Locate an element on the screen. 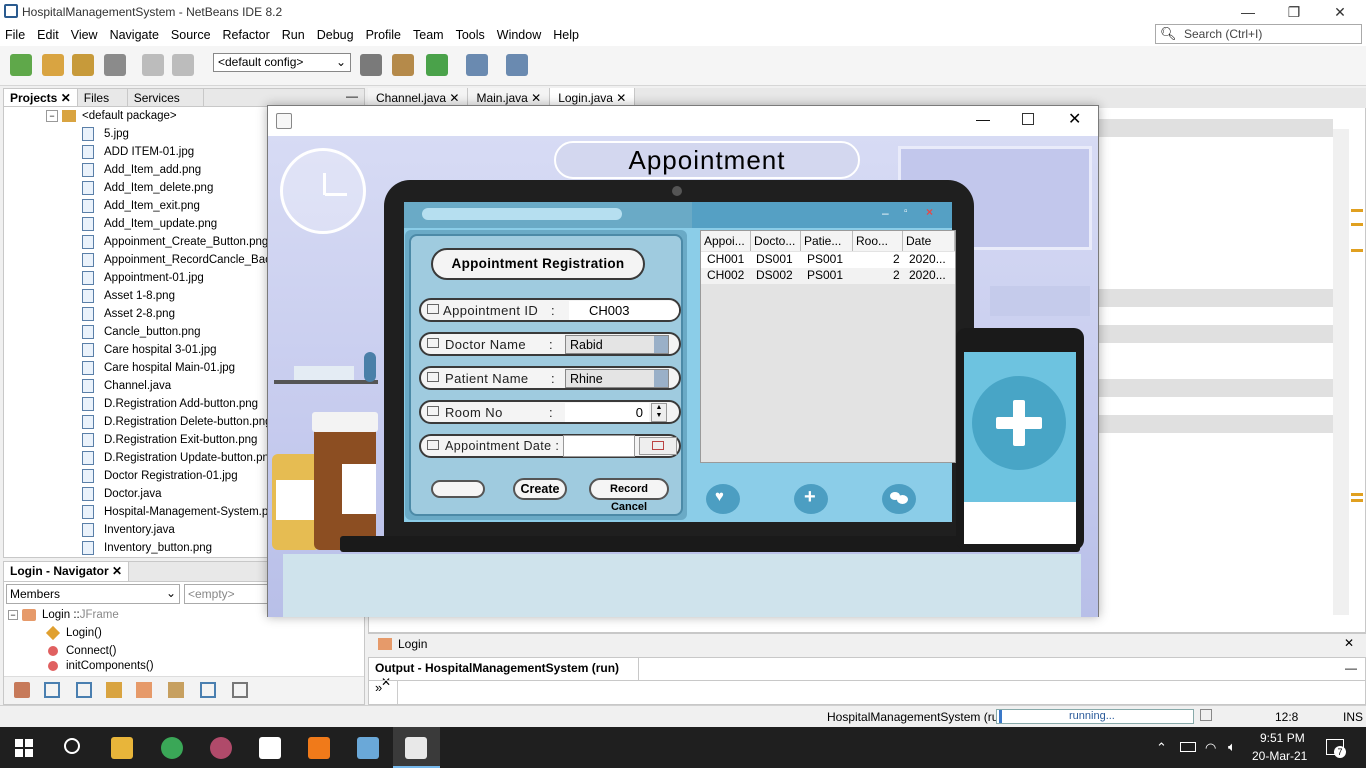 The height and width of the screenshot is (768, 1366). inherited-icon is located at coordinates (144, 690).